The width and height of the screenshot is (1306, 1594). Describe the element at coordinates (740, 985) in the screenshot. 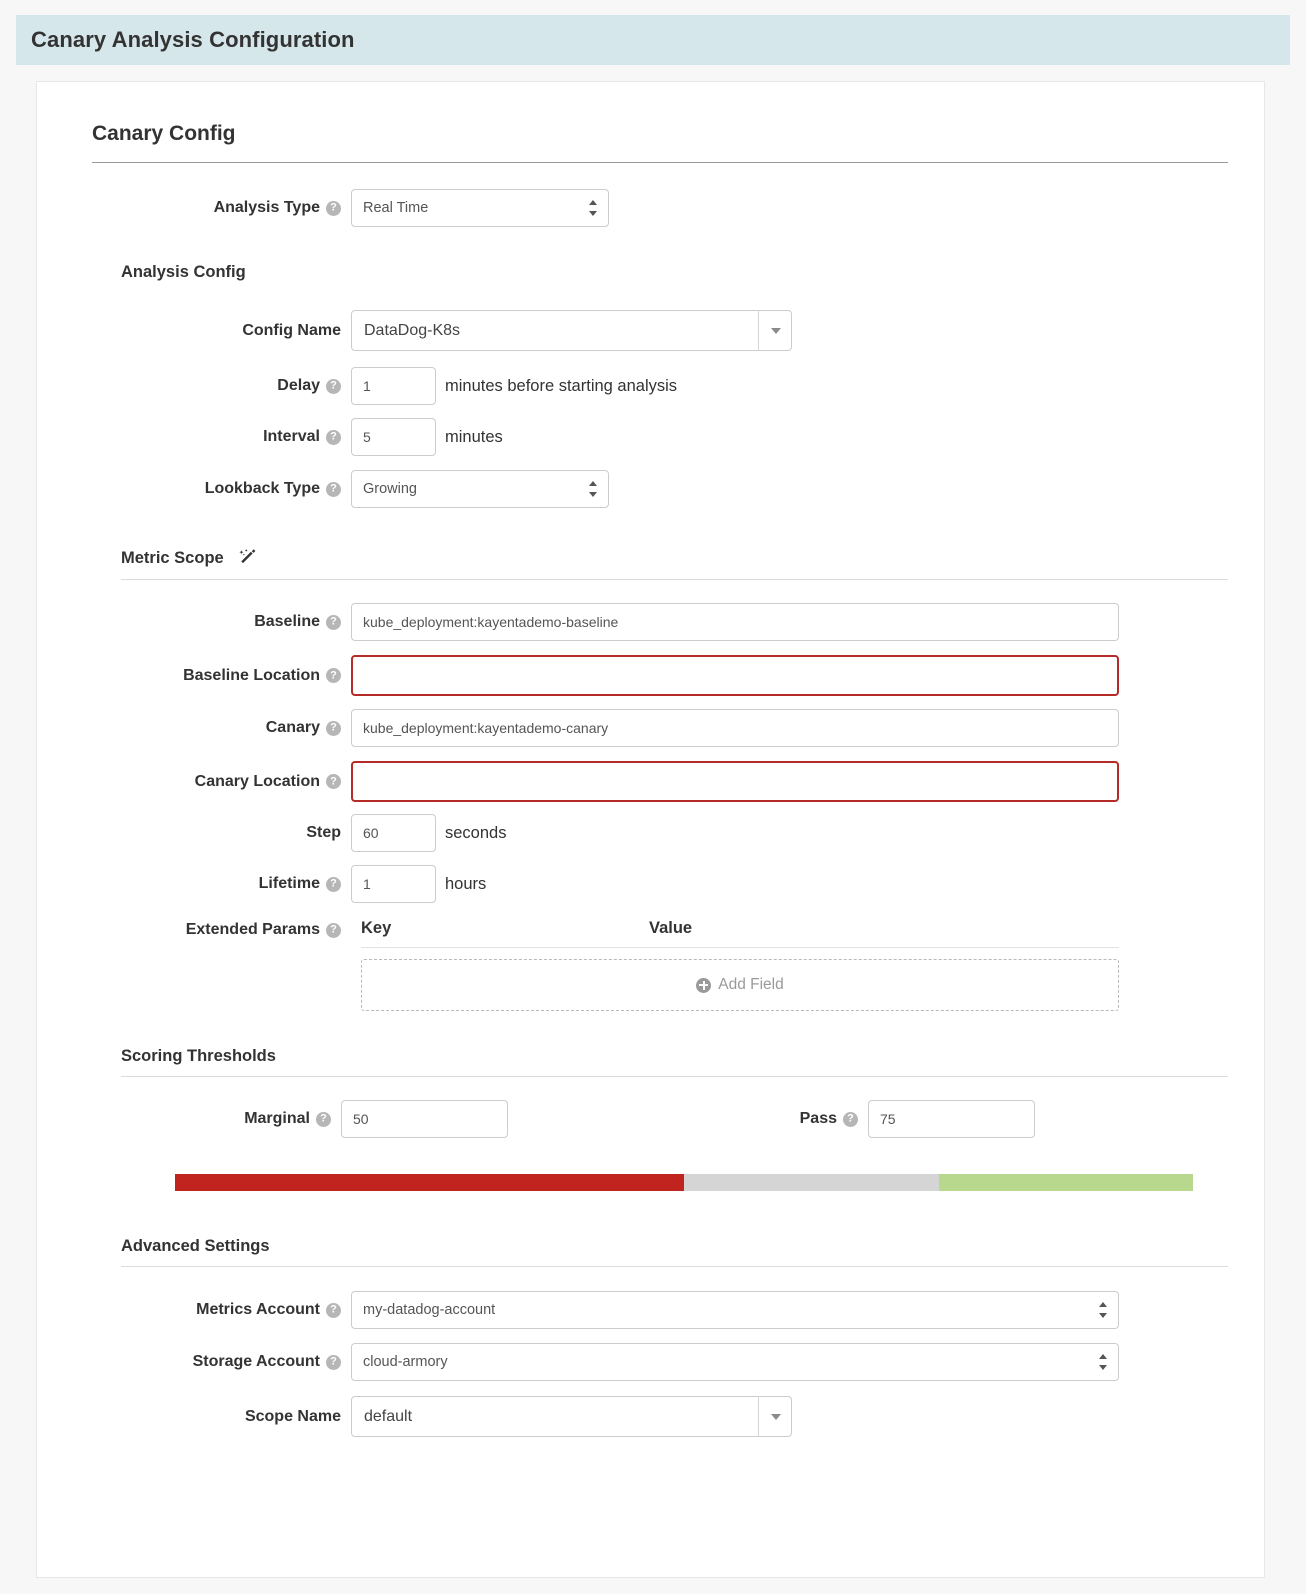

I see `add-field-button: Add Field` at that location.